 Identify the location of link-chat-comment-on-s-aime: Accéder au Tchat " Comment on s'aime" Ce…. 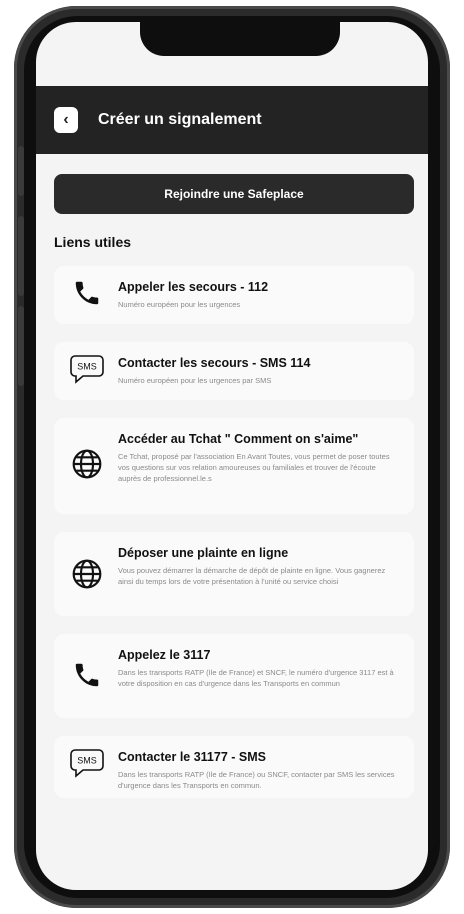
(234, 466).